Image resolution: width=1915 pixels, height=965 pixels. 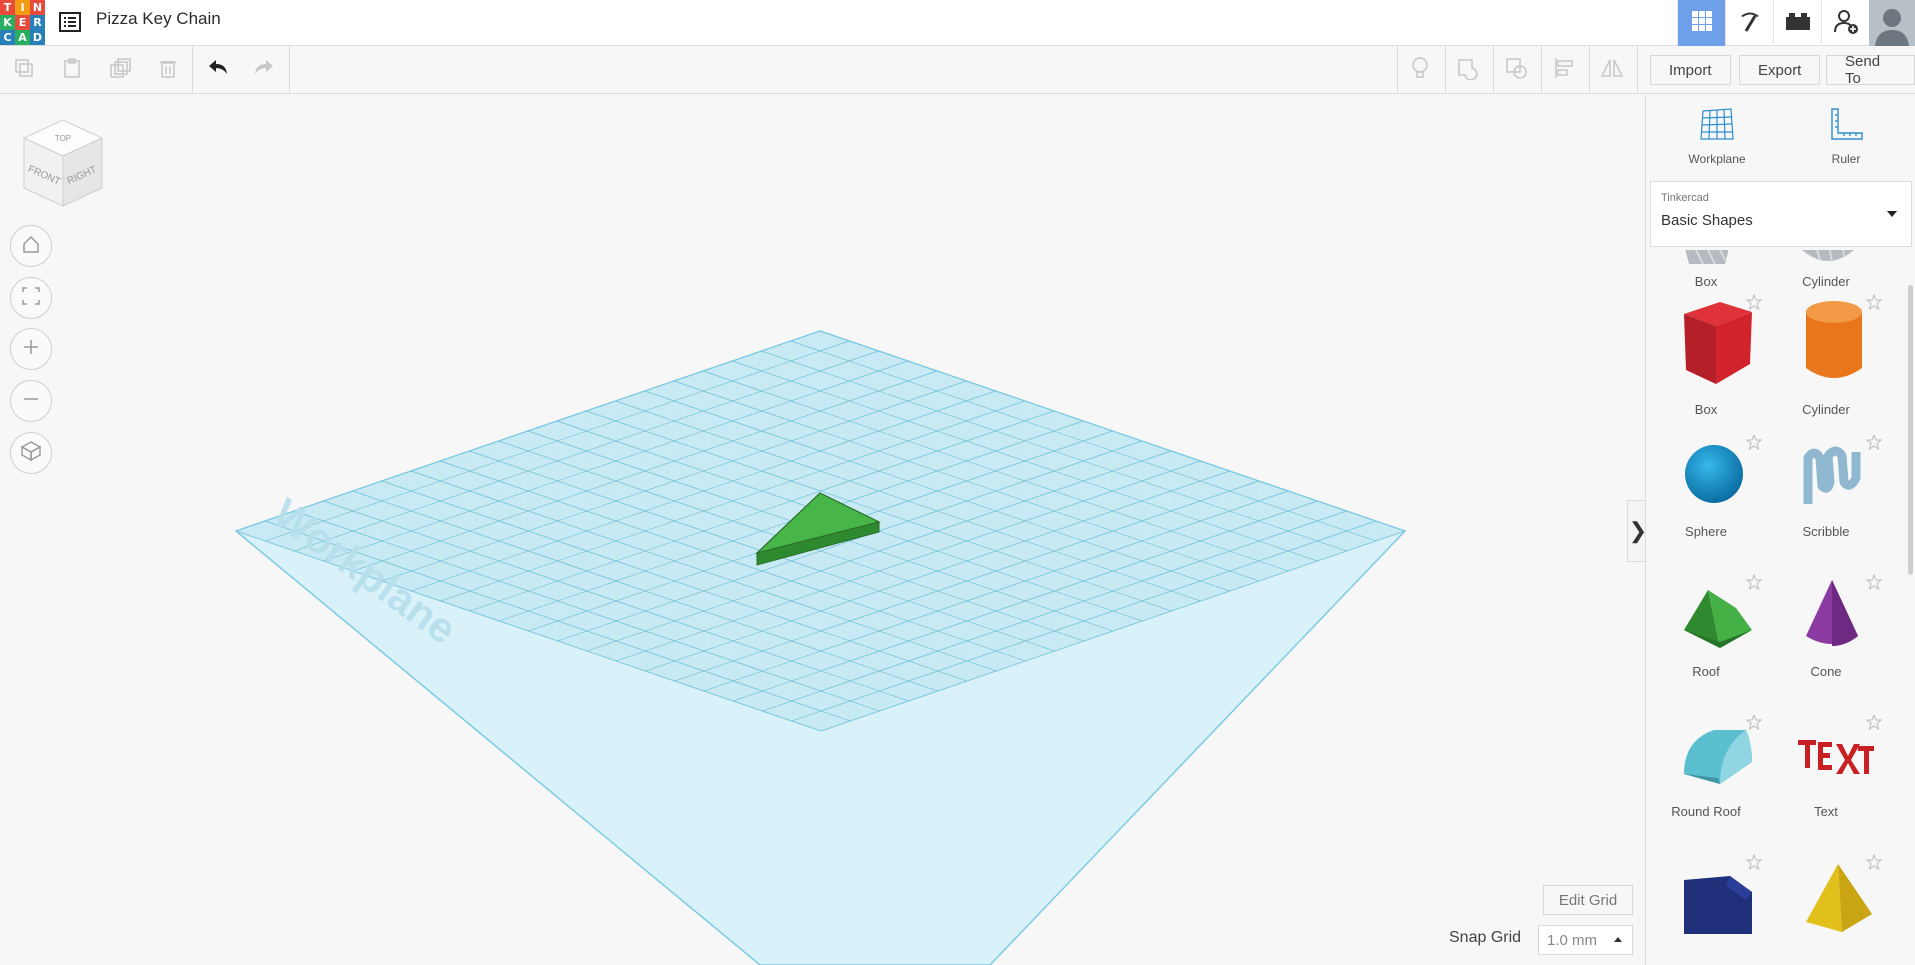 I want to click on duplicate-button, so click(x=120, y=70).